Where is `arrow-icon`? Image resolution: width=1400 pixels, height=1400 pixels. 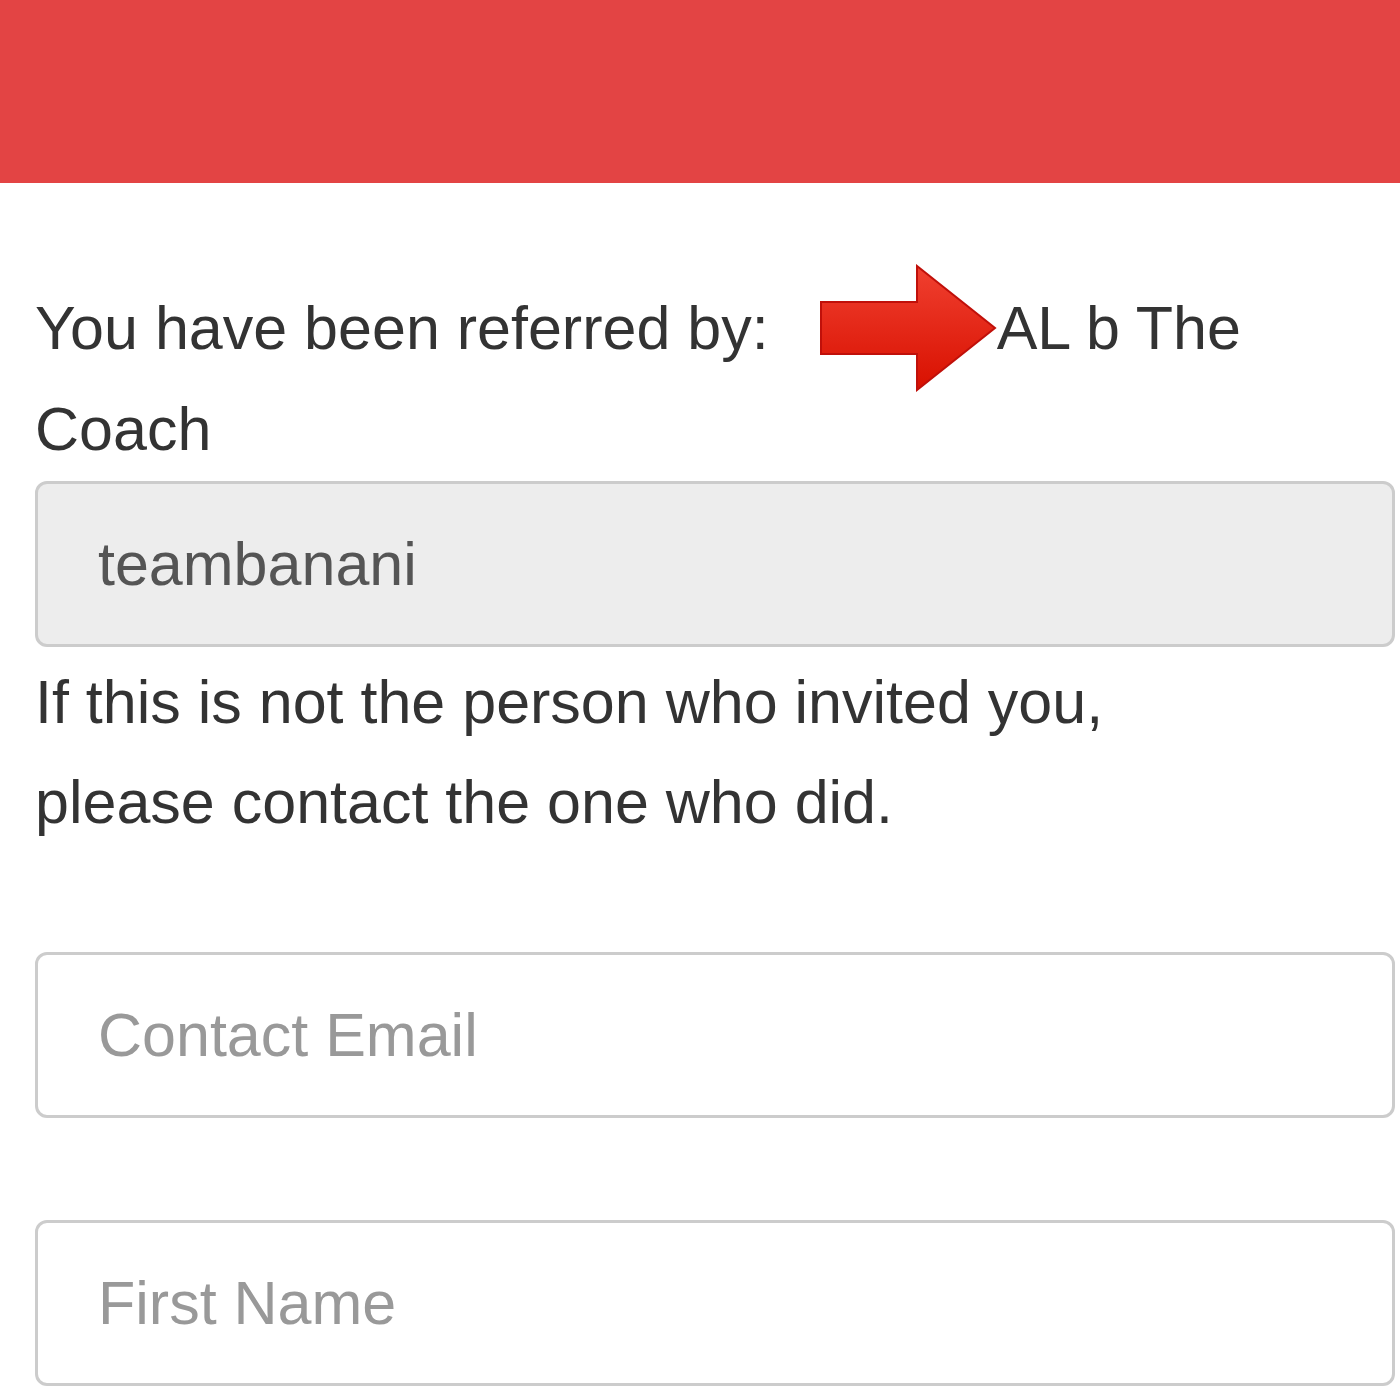
arrow-icon is located at coordinates (907, 328).